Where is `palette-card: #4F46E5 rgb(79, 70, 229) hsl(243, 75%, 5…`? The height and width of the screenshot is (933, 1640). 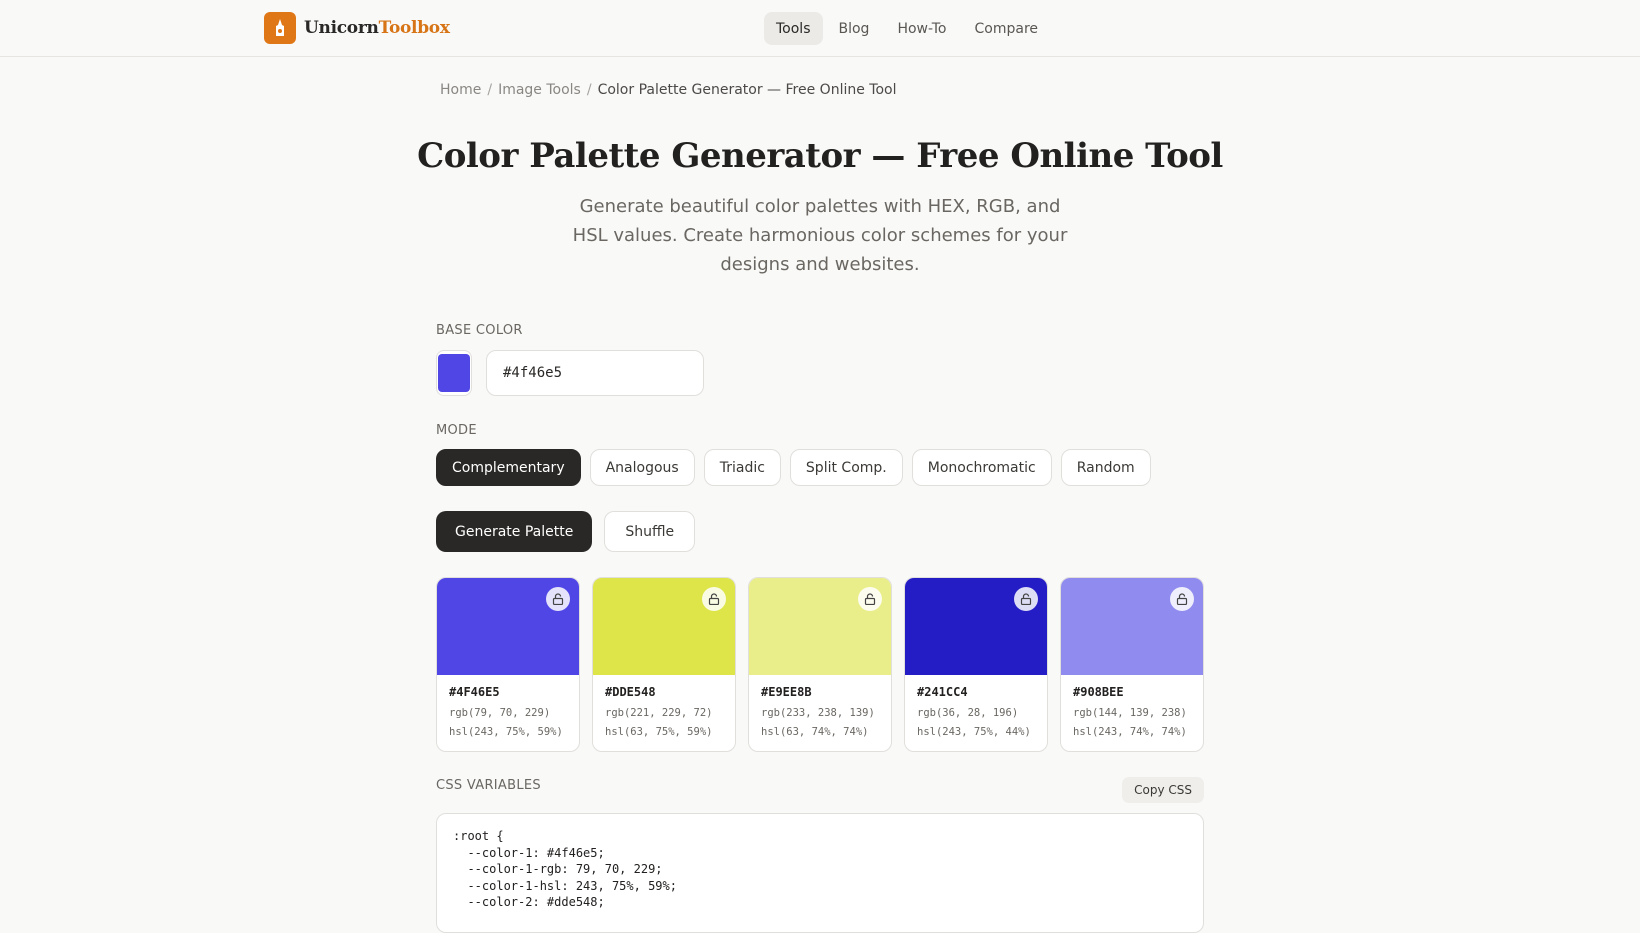
palette-card: #4F46E5 rgb(79, 70, 229) hsl(243, 75%, 5… is located at coordinates (508, 664).